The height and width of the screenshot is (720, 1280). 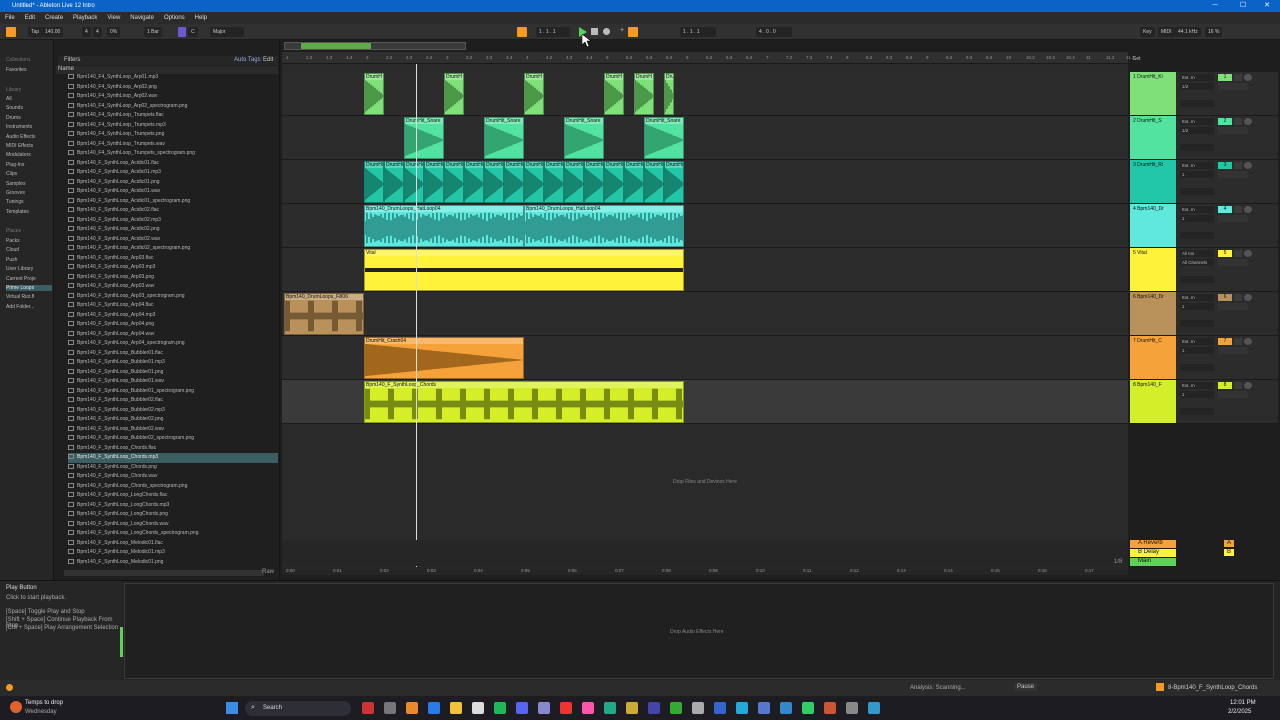 I want to click on ruler-tick-label: 4.3, so click(x=569, y=57).